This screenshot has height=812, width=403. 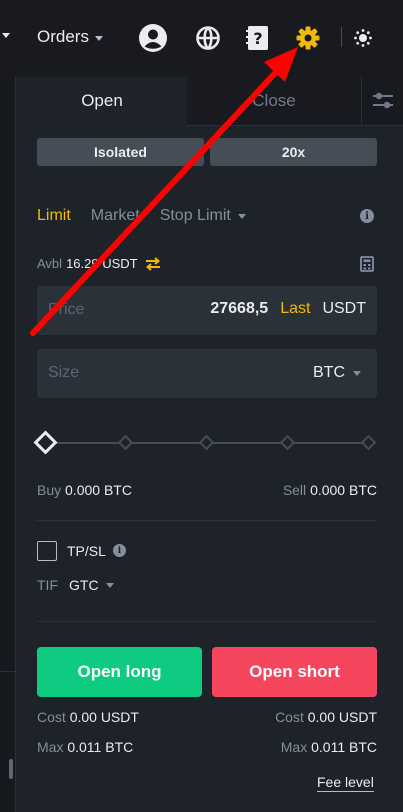 I want to click on order-type-stop-limit: Stop Limit, so click(x=203, y=216).